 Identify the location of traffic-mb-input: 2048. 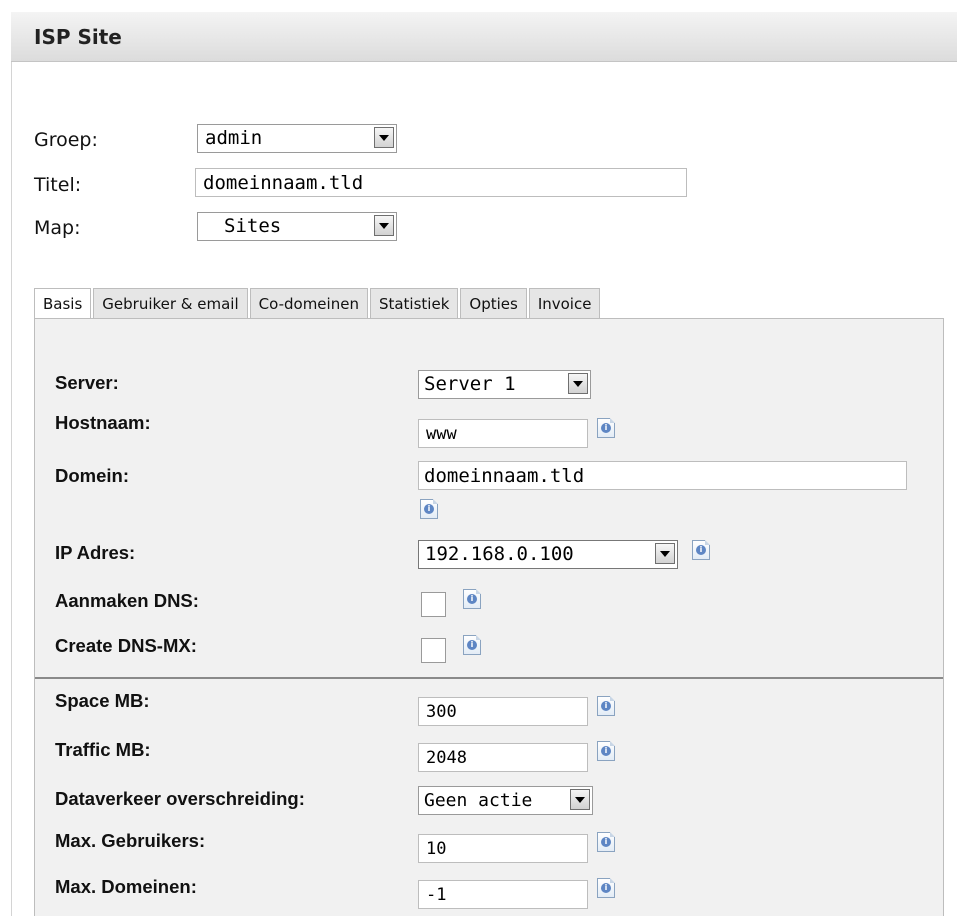
(503, 757).